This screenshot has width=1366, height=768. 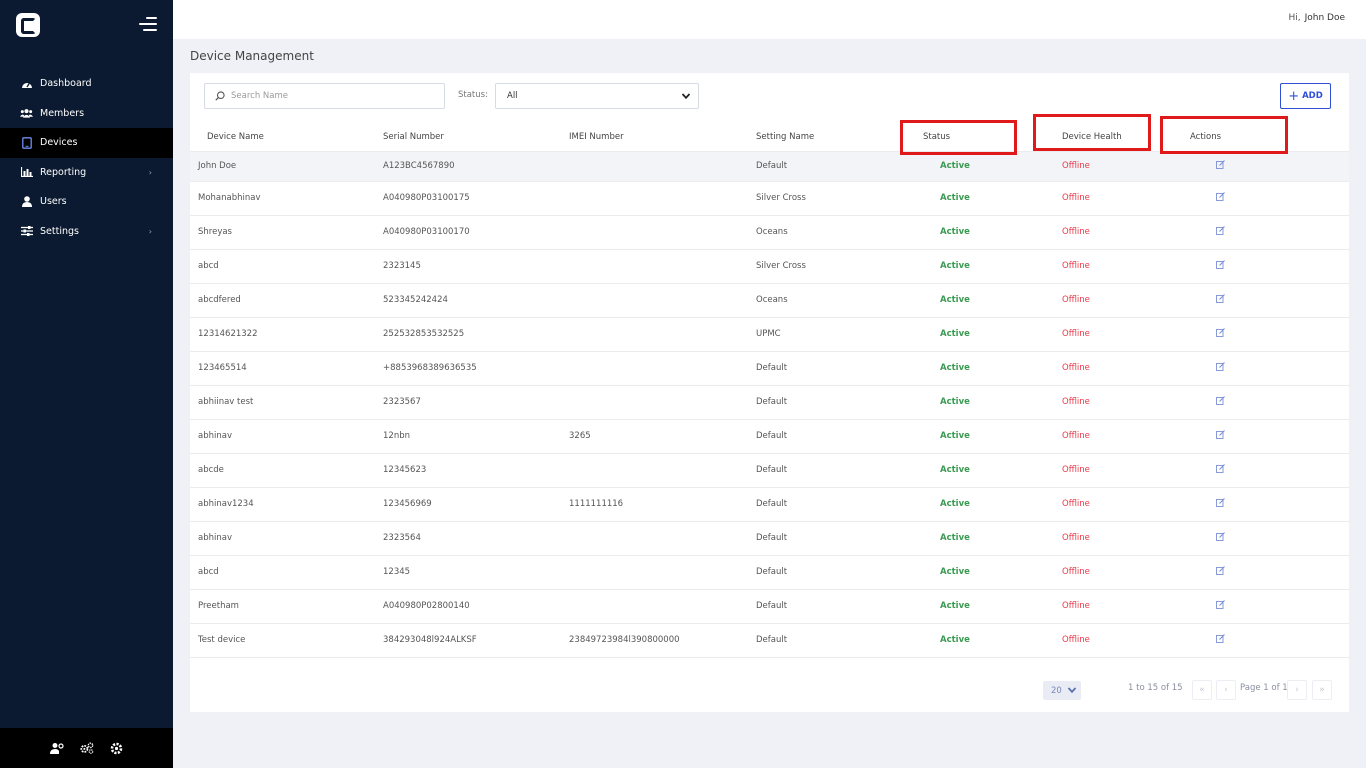 What do you see at coordinates (769, 470) in the screenshot?
I see `table-row: abcde 12345623 Default Active Offline` at bounding box center [769, 470].